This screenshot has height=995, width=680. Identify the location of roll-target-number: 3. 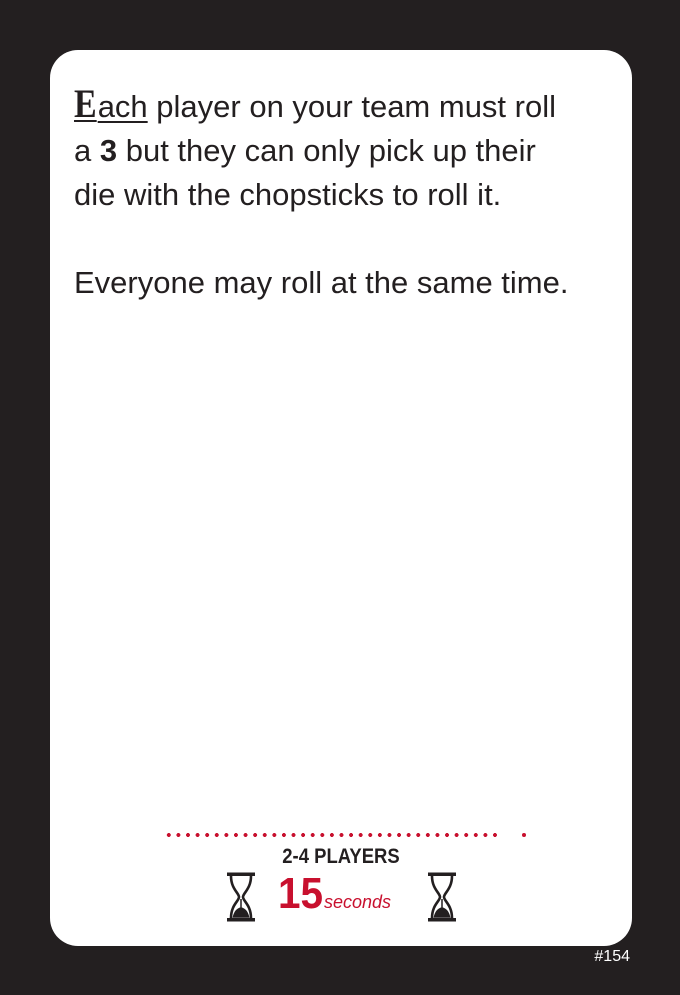
(108, 150).